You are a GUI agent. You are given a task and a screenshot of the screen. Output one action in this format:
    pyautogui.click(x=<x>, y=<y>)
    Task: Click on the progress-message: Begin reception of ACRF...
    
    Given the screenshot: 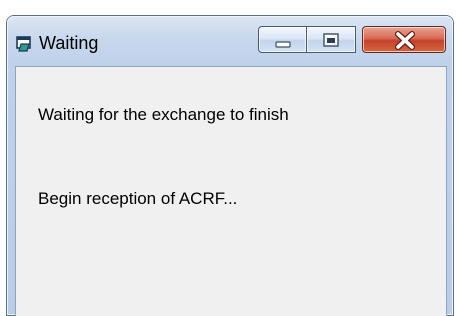 What is the action you would take?
    pyautogui.click(x=138, y=198)
    